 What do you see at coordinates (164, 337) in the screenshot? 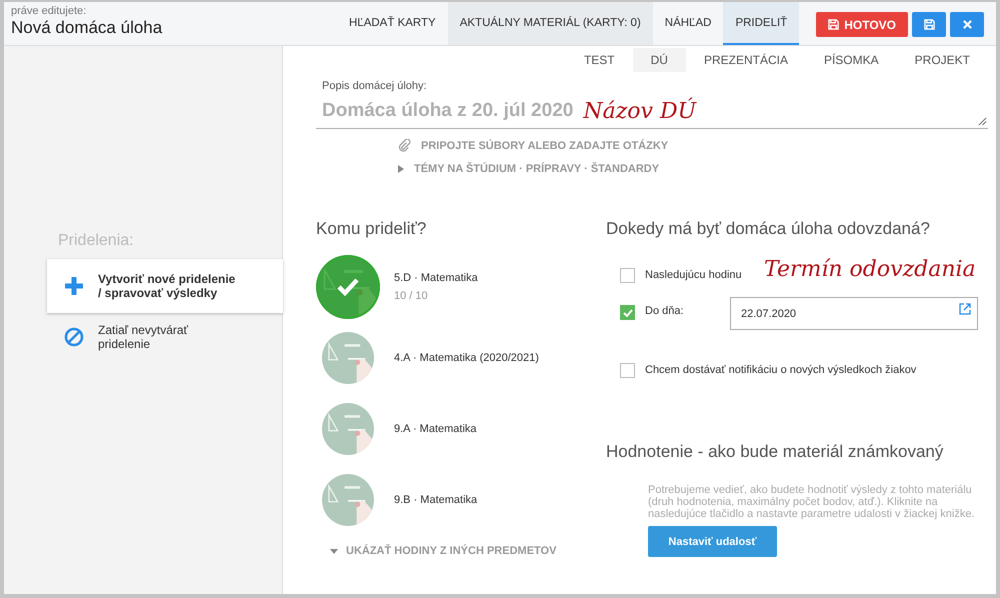
I see `sidebar-item: Zatiaľ nevytvárať pridelenie` at bounding box center [164, 337].